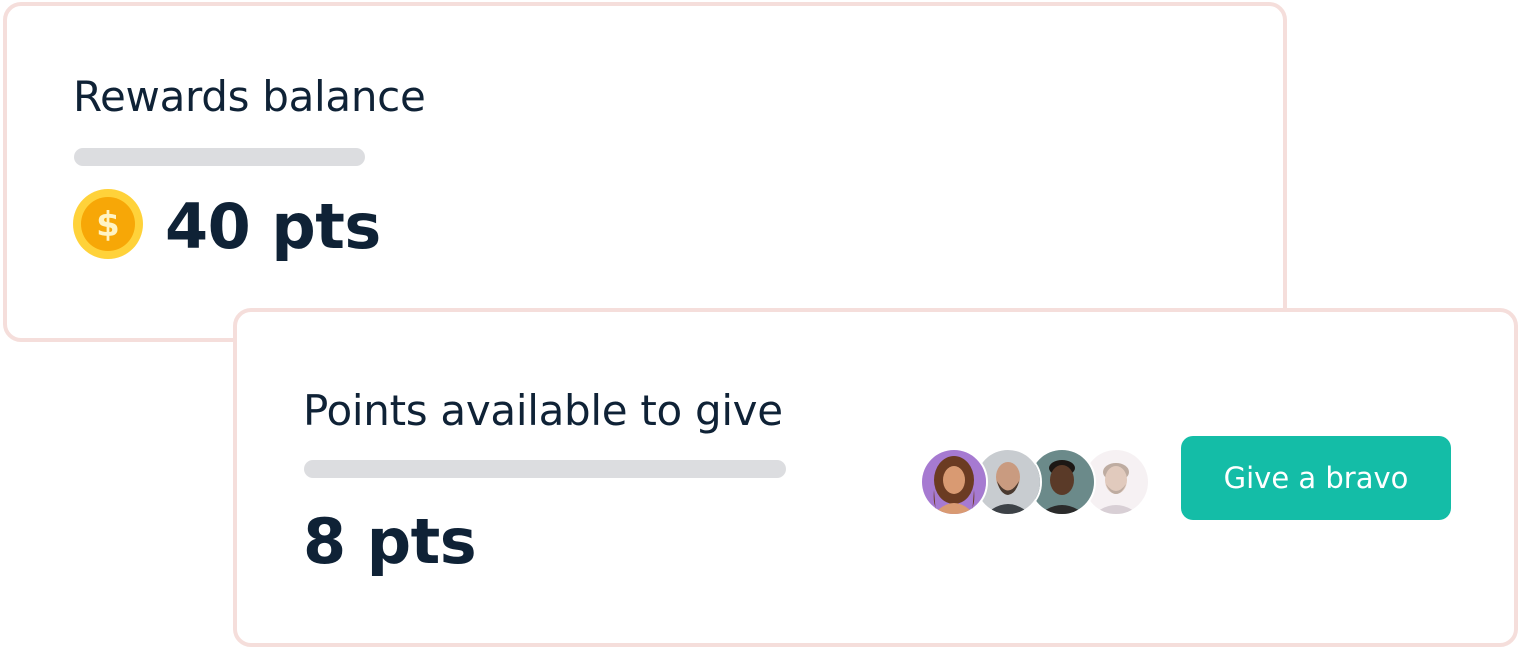 Image resolution: width=1519 pixels, height=649 pixels. I want to click on rewards-balance-title: Rewards balance, so click(249, 96).